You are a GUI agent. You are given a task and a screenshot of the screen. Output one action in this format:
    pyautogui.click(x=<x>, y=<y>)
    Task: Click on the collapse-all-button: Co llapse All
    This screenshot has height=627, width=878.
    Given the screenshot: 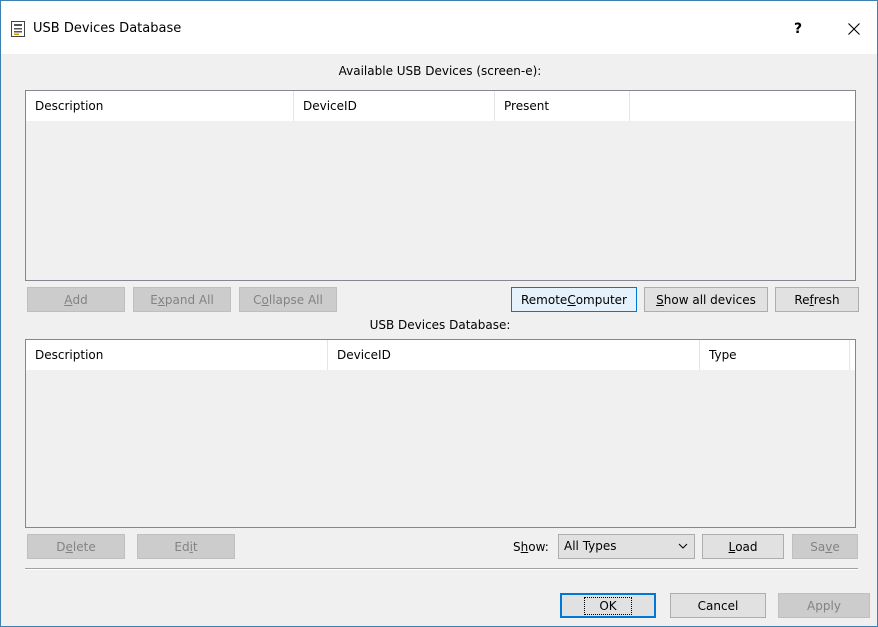 What is the action you would take?
    pyautogui.click(x=288, y=299)
    